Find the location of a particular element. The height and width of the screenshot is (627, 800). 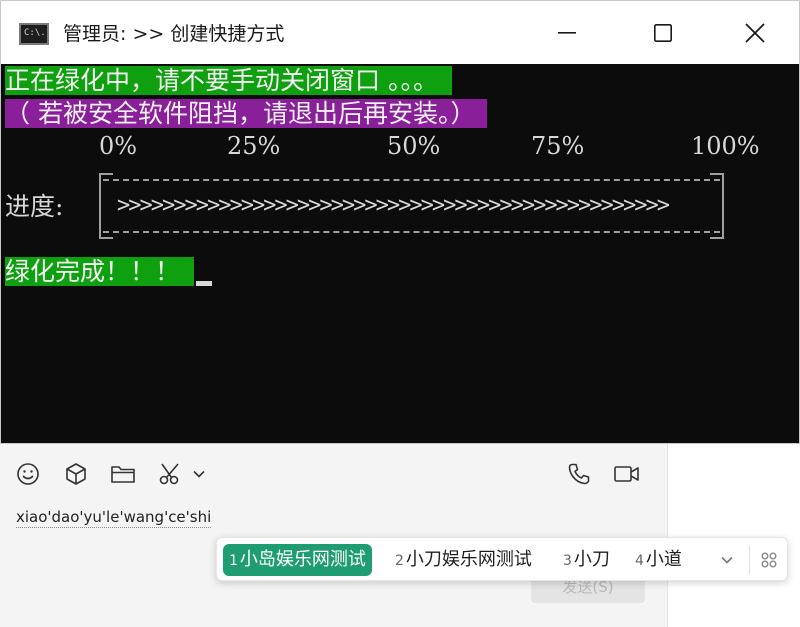

voice-call-button is located at coordinates (579, 474).